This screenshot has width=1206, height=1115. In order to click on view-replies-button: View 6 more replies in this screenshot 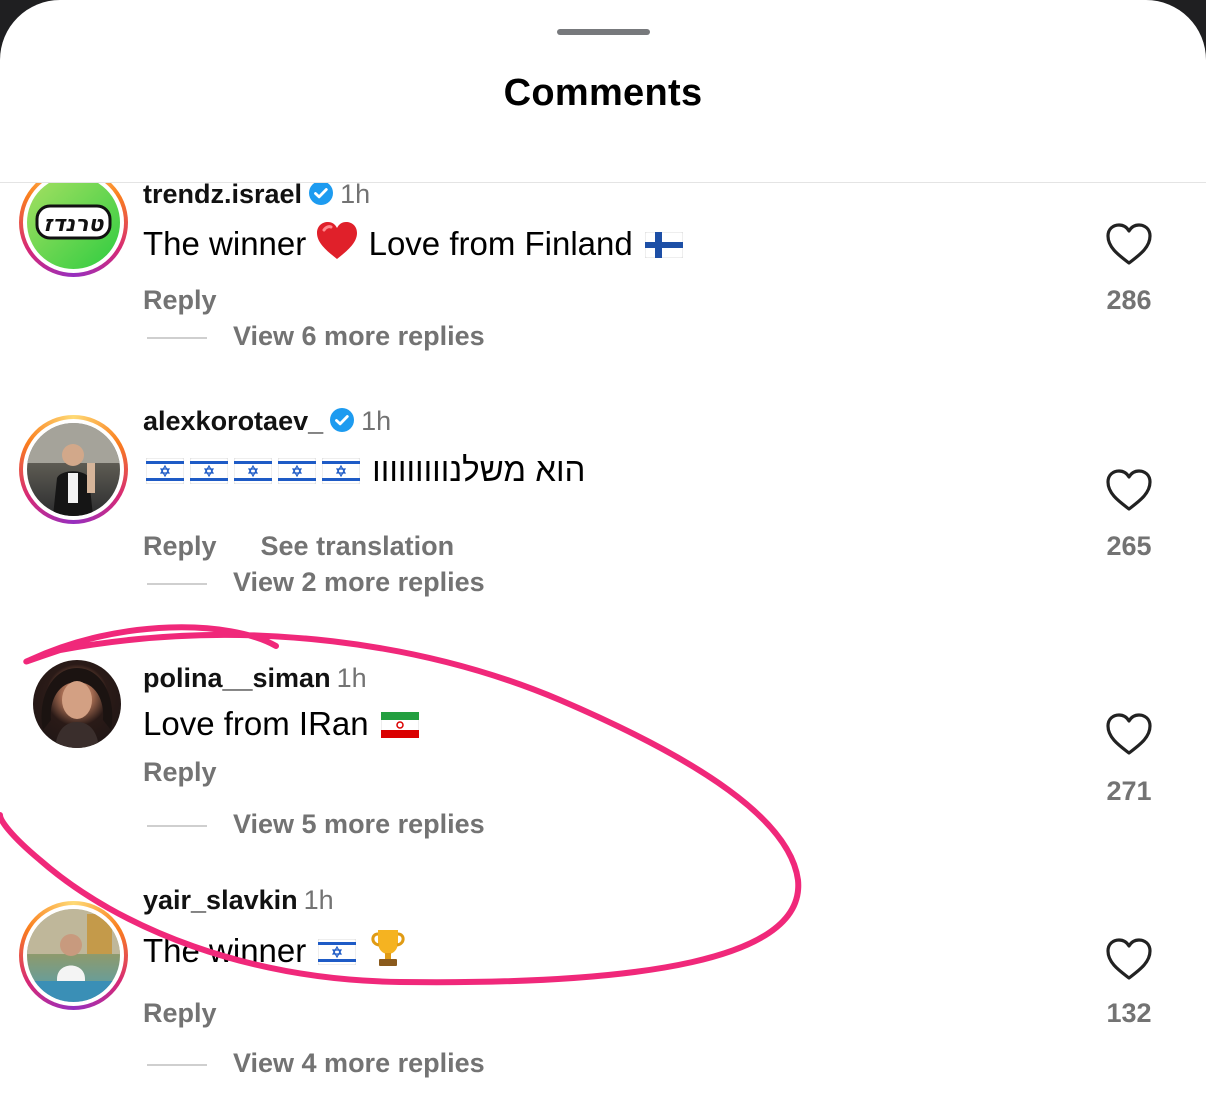, I will do `click(316, 336)`.